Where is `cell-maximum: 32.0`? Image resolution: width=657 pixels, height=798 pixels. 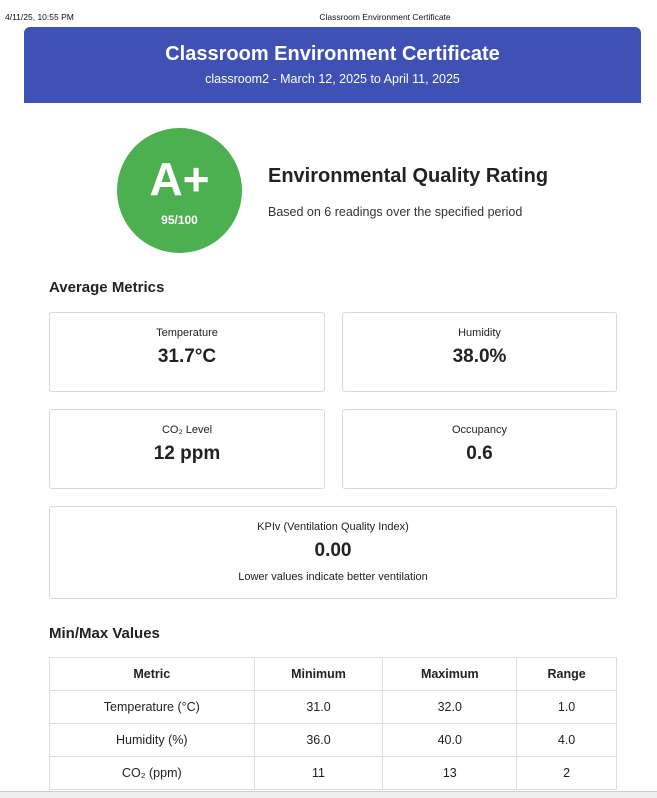
cell-maximum: 32.0 is located at coordinates (450, 707).